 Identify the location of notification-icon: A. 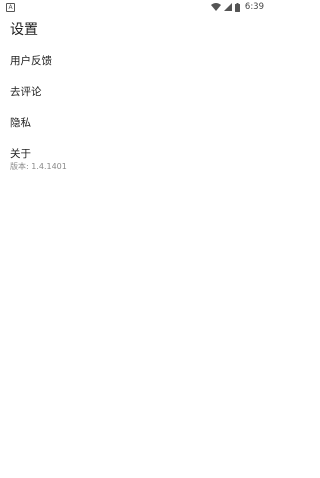
(10, 7).